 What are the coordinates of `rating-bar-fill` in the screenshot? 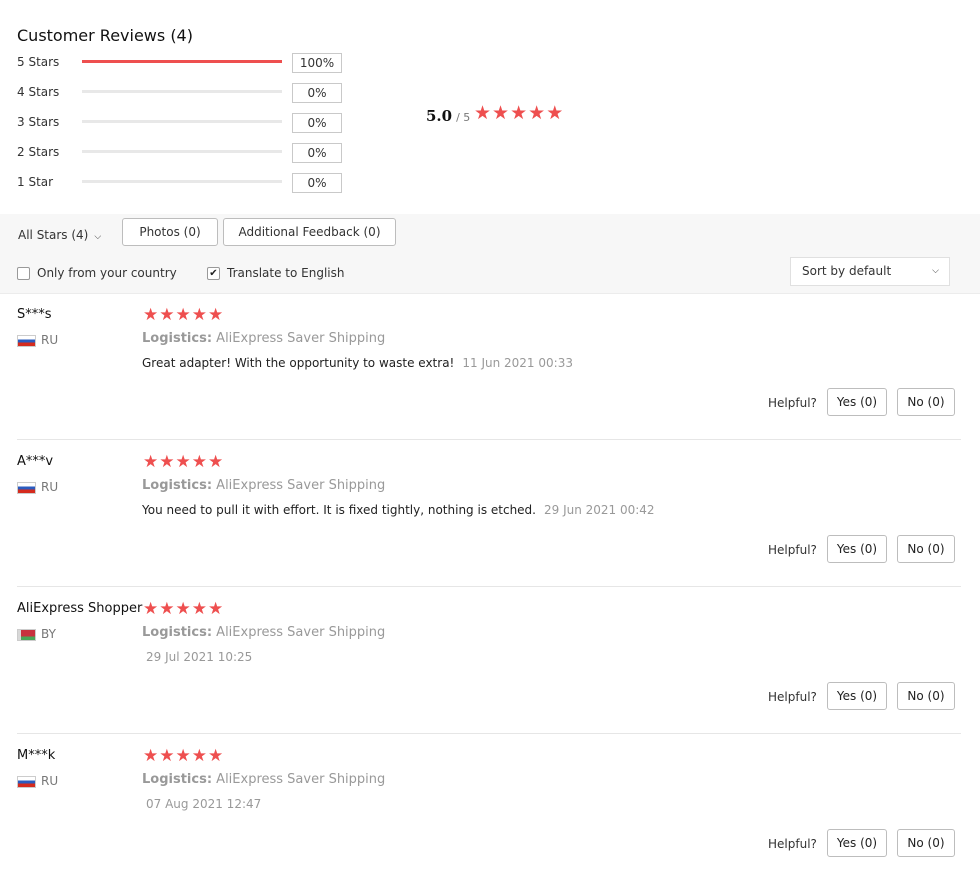 It's located at (182, 61).